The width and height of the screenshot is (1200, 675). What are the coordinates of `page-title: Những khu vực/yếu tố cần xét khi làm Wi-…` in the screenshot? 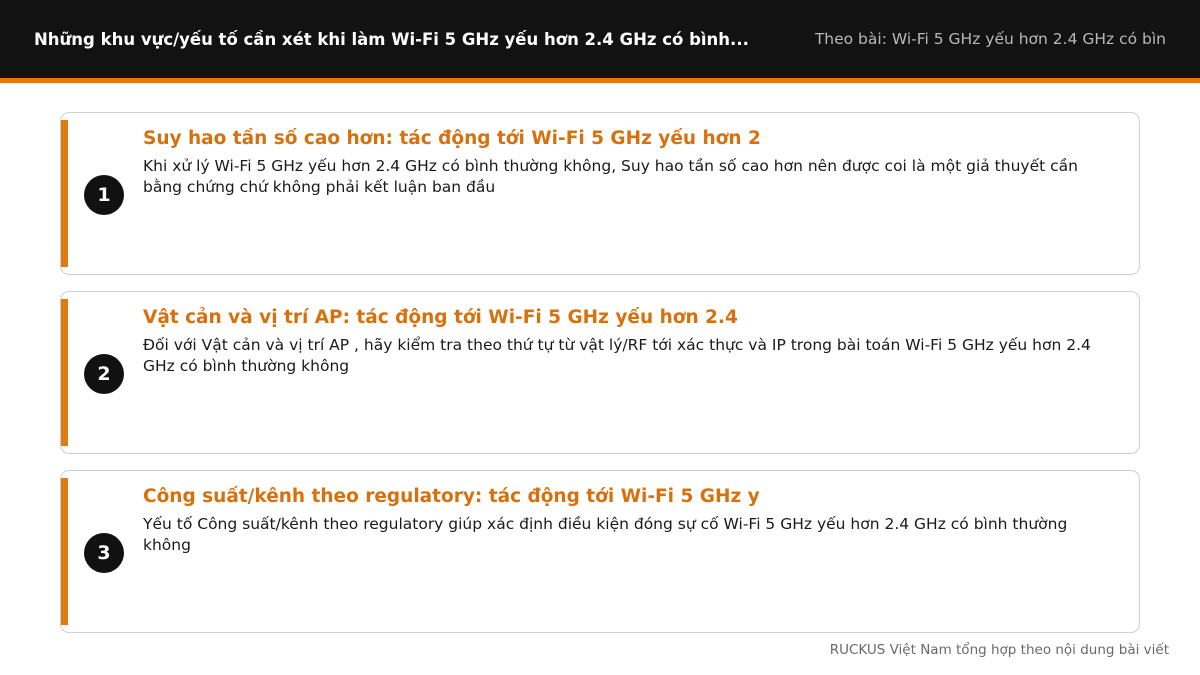 It's located at (391, 39).